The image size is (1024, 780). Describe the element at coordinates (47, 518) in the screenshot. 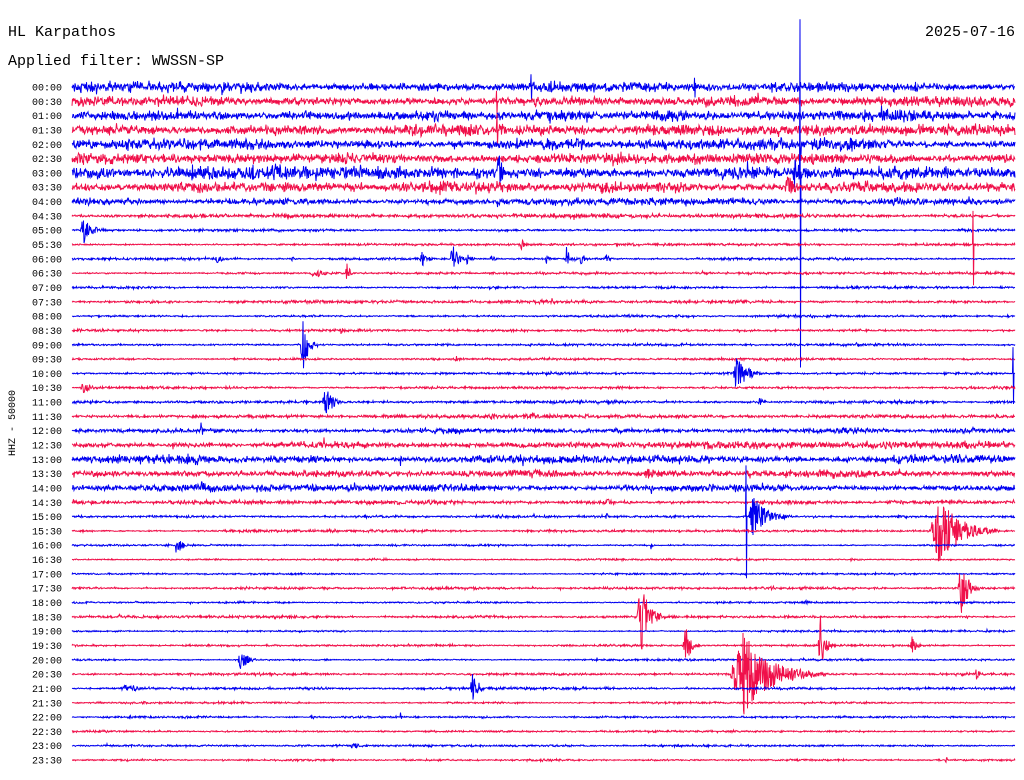

I see `time-label-15-00: 15:00` at that location.